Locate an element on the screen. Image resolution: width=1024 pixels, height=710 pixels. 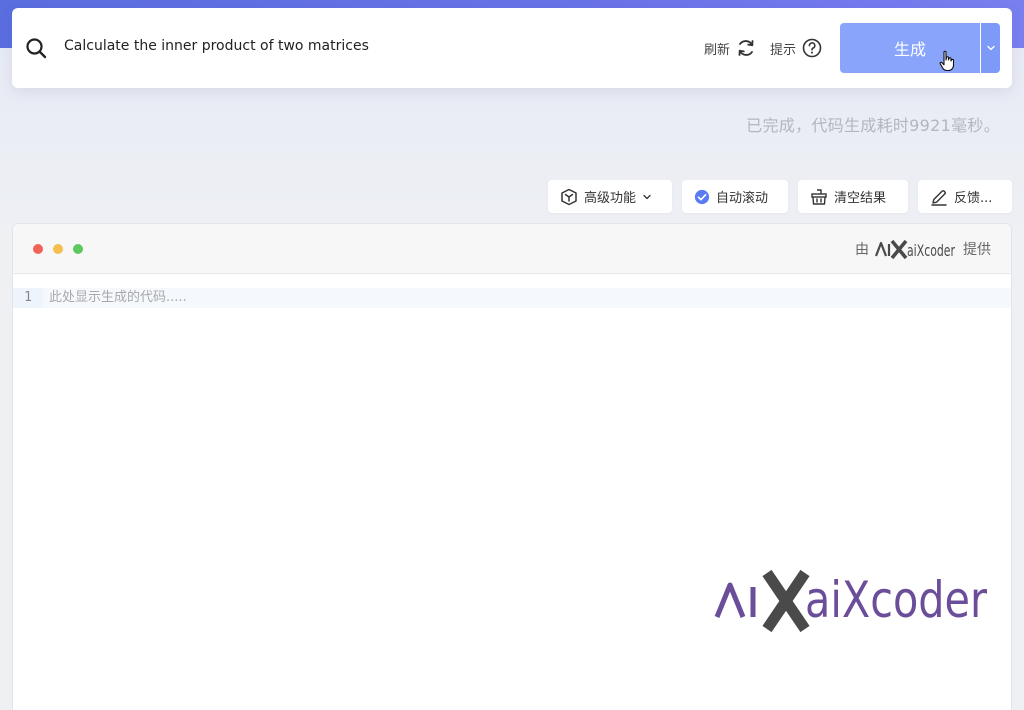
advanced-features-button: 高级功能 is located at coordinates (610, 196).